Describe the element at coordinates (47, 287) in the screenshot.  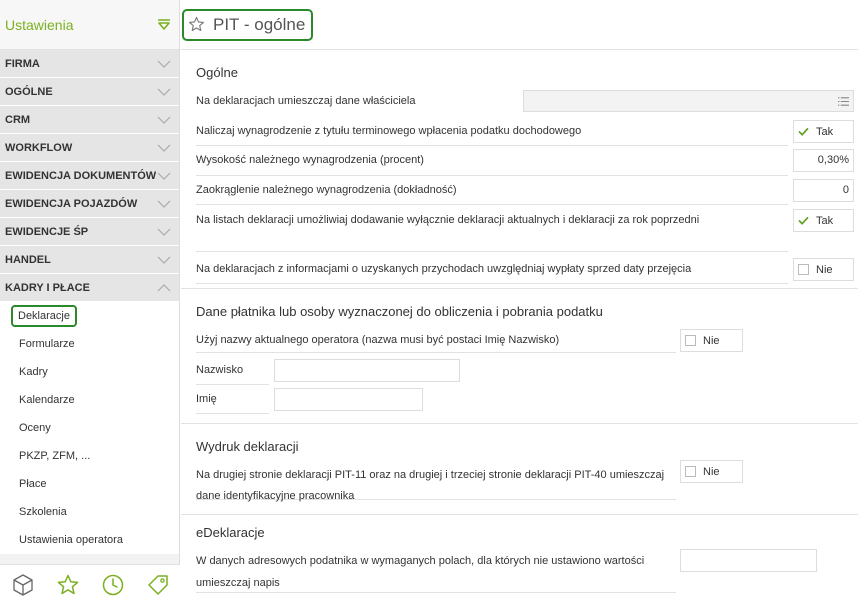
I see `sidebar-section-label: KADRY I PŁACE` at that location.